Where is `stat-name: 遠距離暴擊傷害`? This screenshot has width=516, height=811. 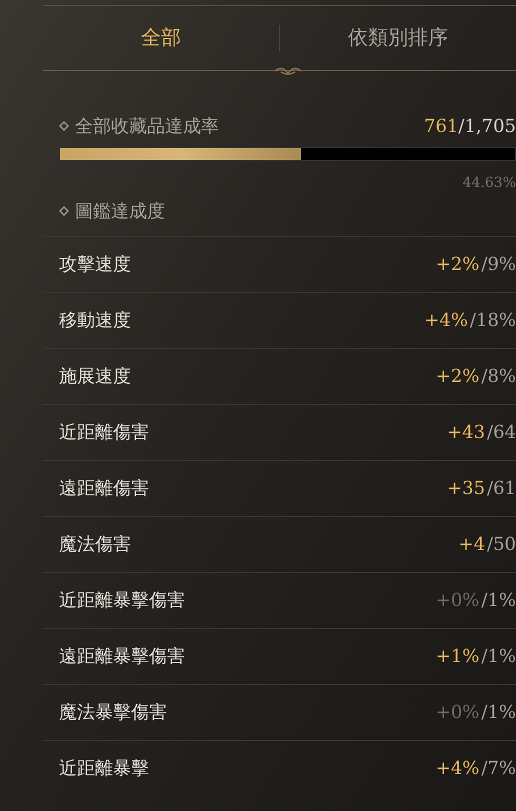
stat-name: 遠距離暴擊傷害 is located at coordinates (122, 656).